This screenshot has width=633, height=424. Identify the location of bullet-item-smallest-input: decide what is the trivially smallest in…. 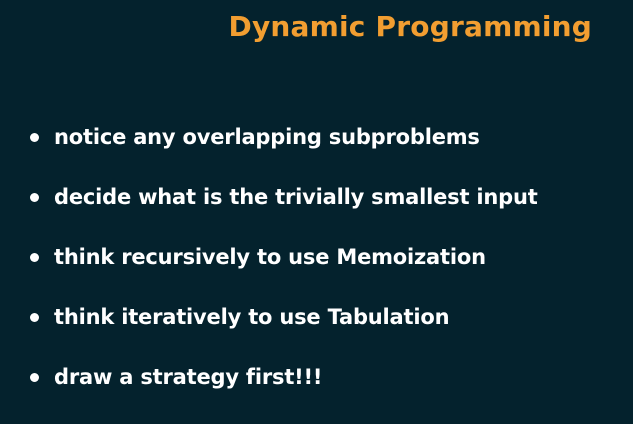
(284, 197).